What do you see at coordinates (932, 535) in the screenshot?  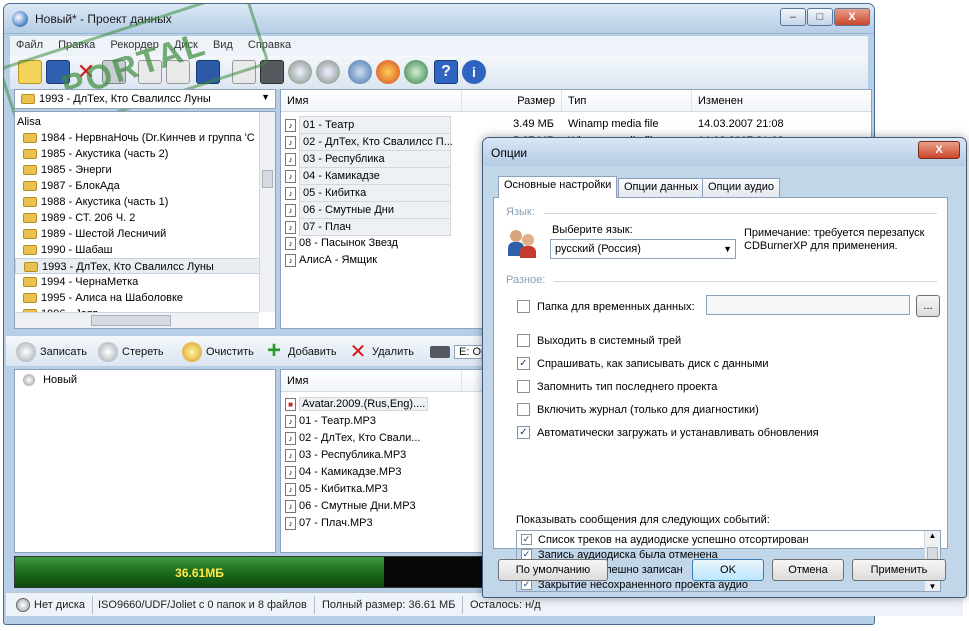 I see `scroll-up-icon: ▲` at bounding box center [932, 535].